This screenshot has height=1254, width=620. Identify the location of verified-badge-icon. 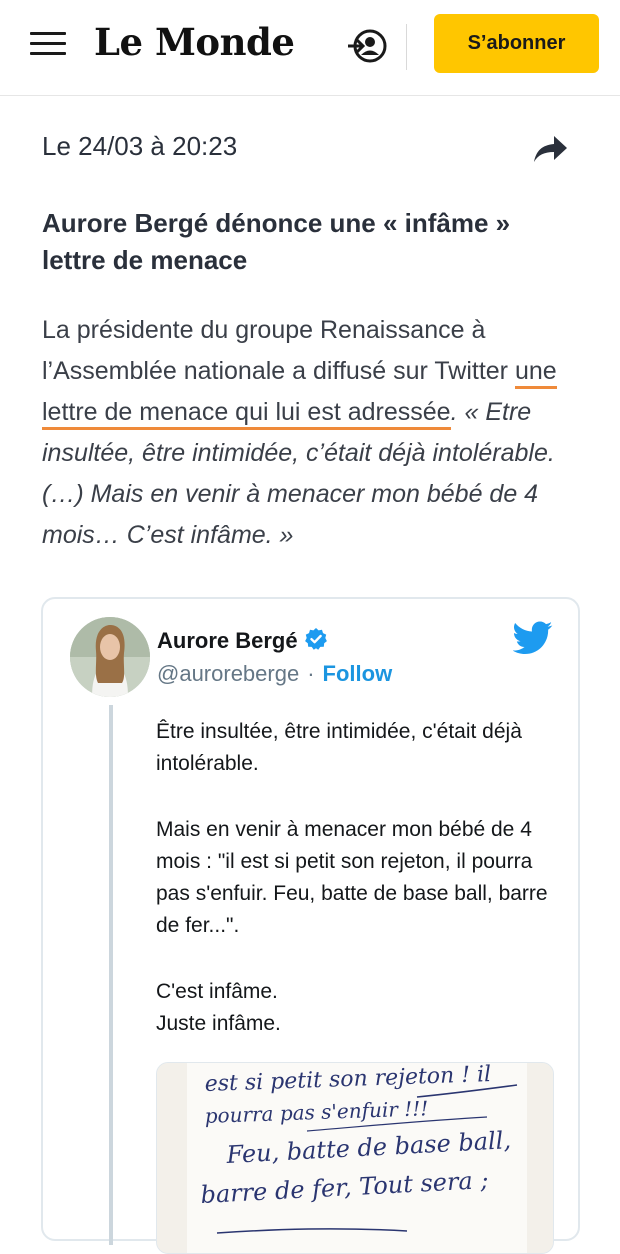
(315, 639).